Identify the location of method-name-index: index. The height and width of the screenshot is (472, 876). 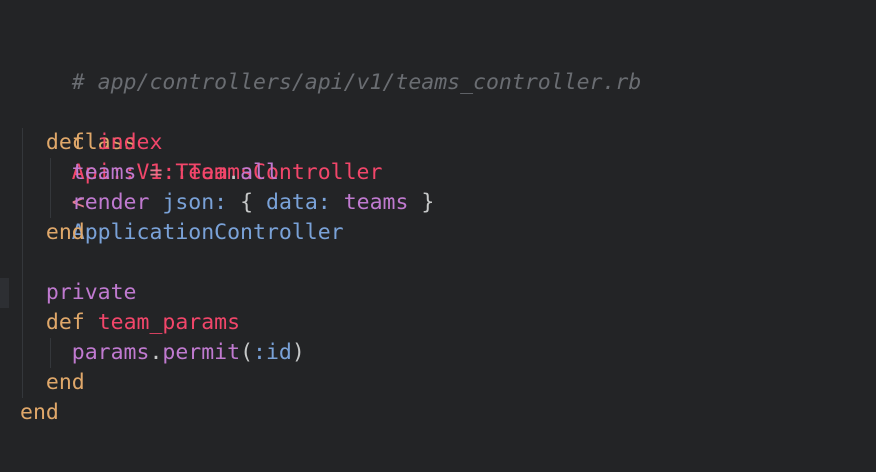
(130, 142).